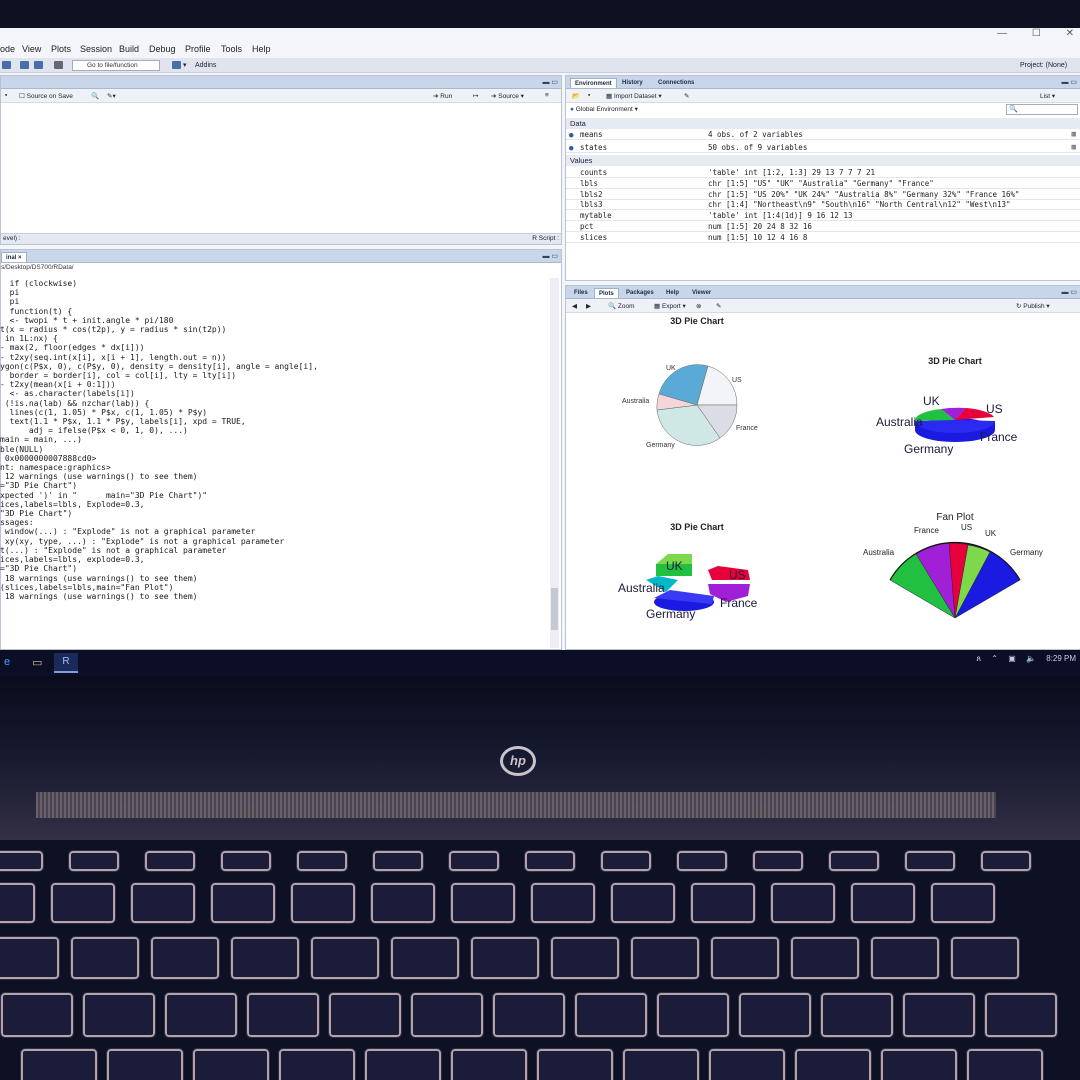 The width and height of the screenshot is (1080, 1080). Describe the element at coordinates (596, 216) in the screenshot. I see `env-name: mytable` at that location.